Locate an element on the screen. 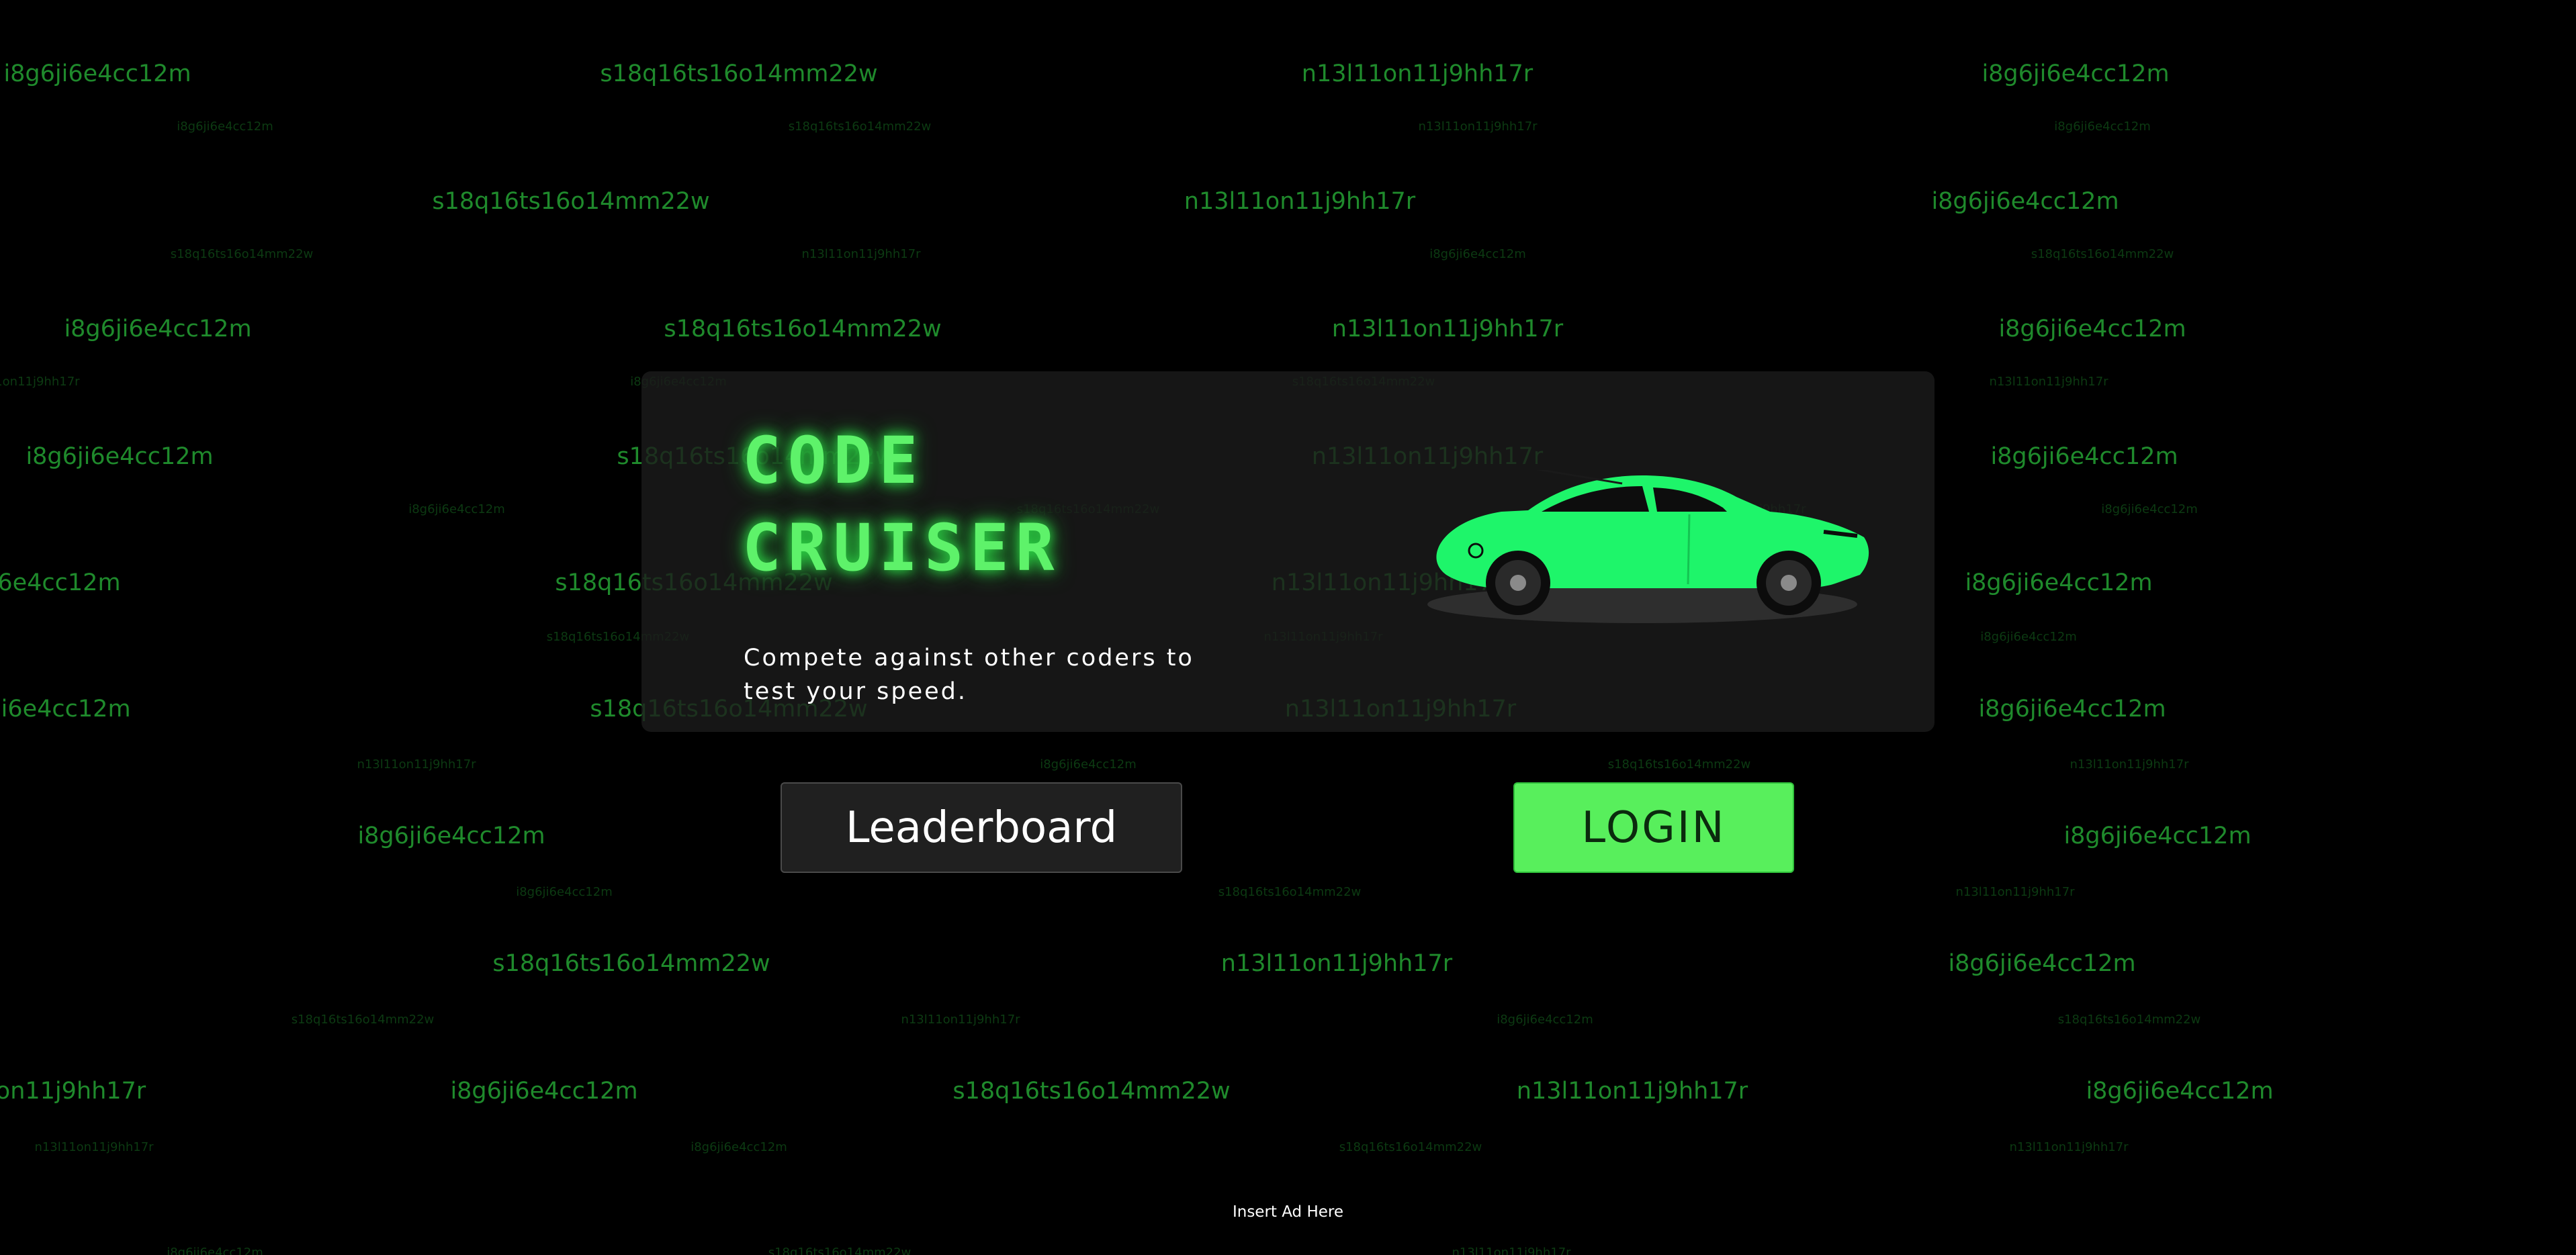 This screenshot has width=2576, height=1255. login-button: LOGIN is located at coordinates (1654, 828).